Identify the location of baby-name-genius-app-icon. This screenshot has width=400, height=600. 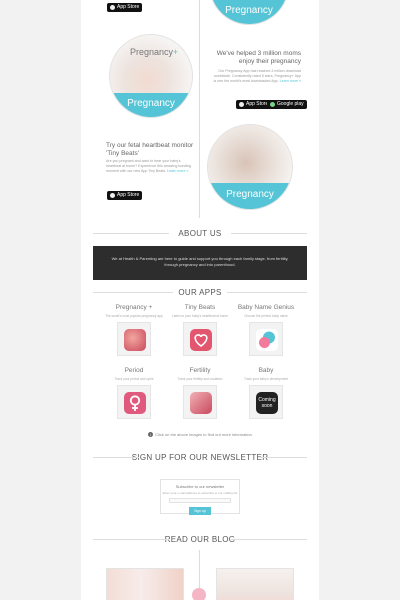
(267, 340).